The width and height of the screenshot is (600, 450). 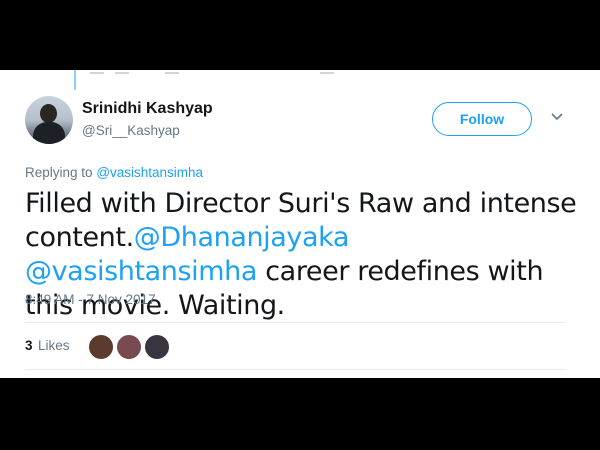 What do you see at coordinates (54, 345) in the screenshot?
I see `likes-label: Likes` at bounding box center [54, 345].